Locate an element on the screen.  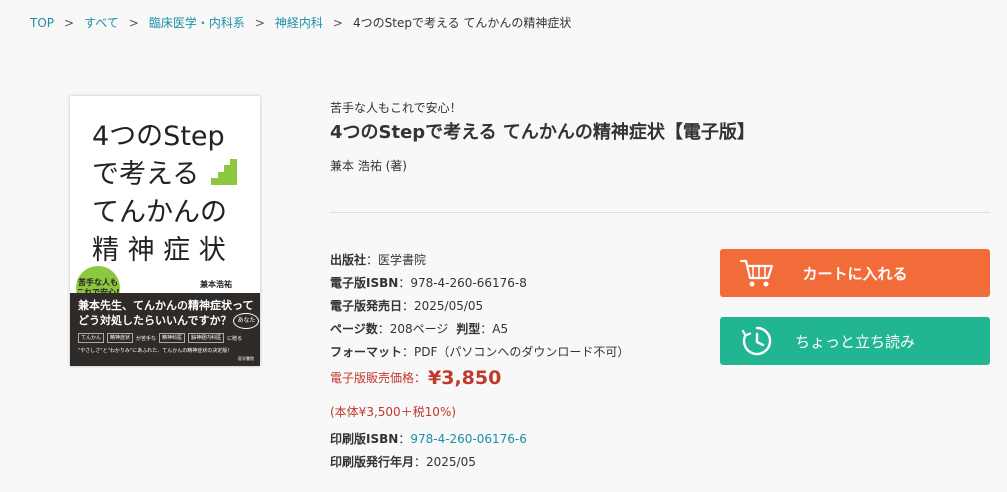
add-to-cart-button: カートに入れる is located at coordinates (855, 273).